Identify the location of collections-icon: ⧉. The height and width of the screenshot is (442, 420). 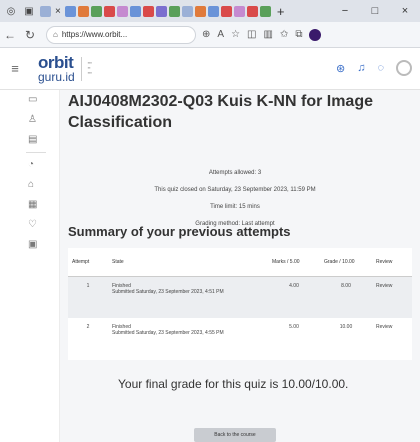
(298, 34).